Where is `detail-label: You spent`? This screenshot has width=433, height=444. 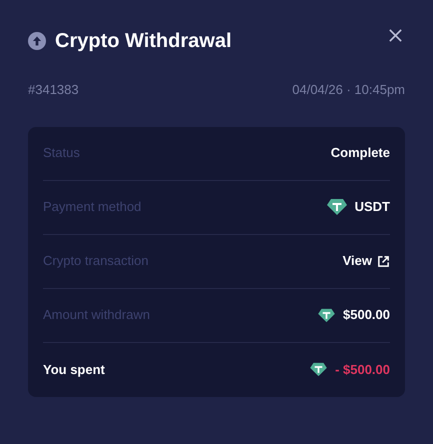
detail-label: You spent is located at coordinates (74, 369).